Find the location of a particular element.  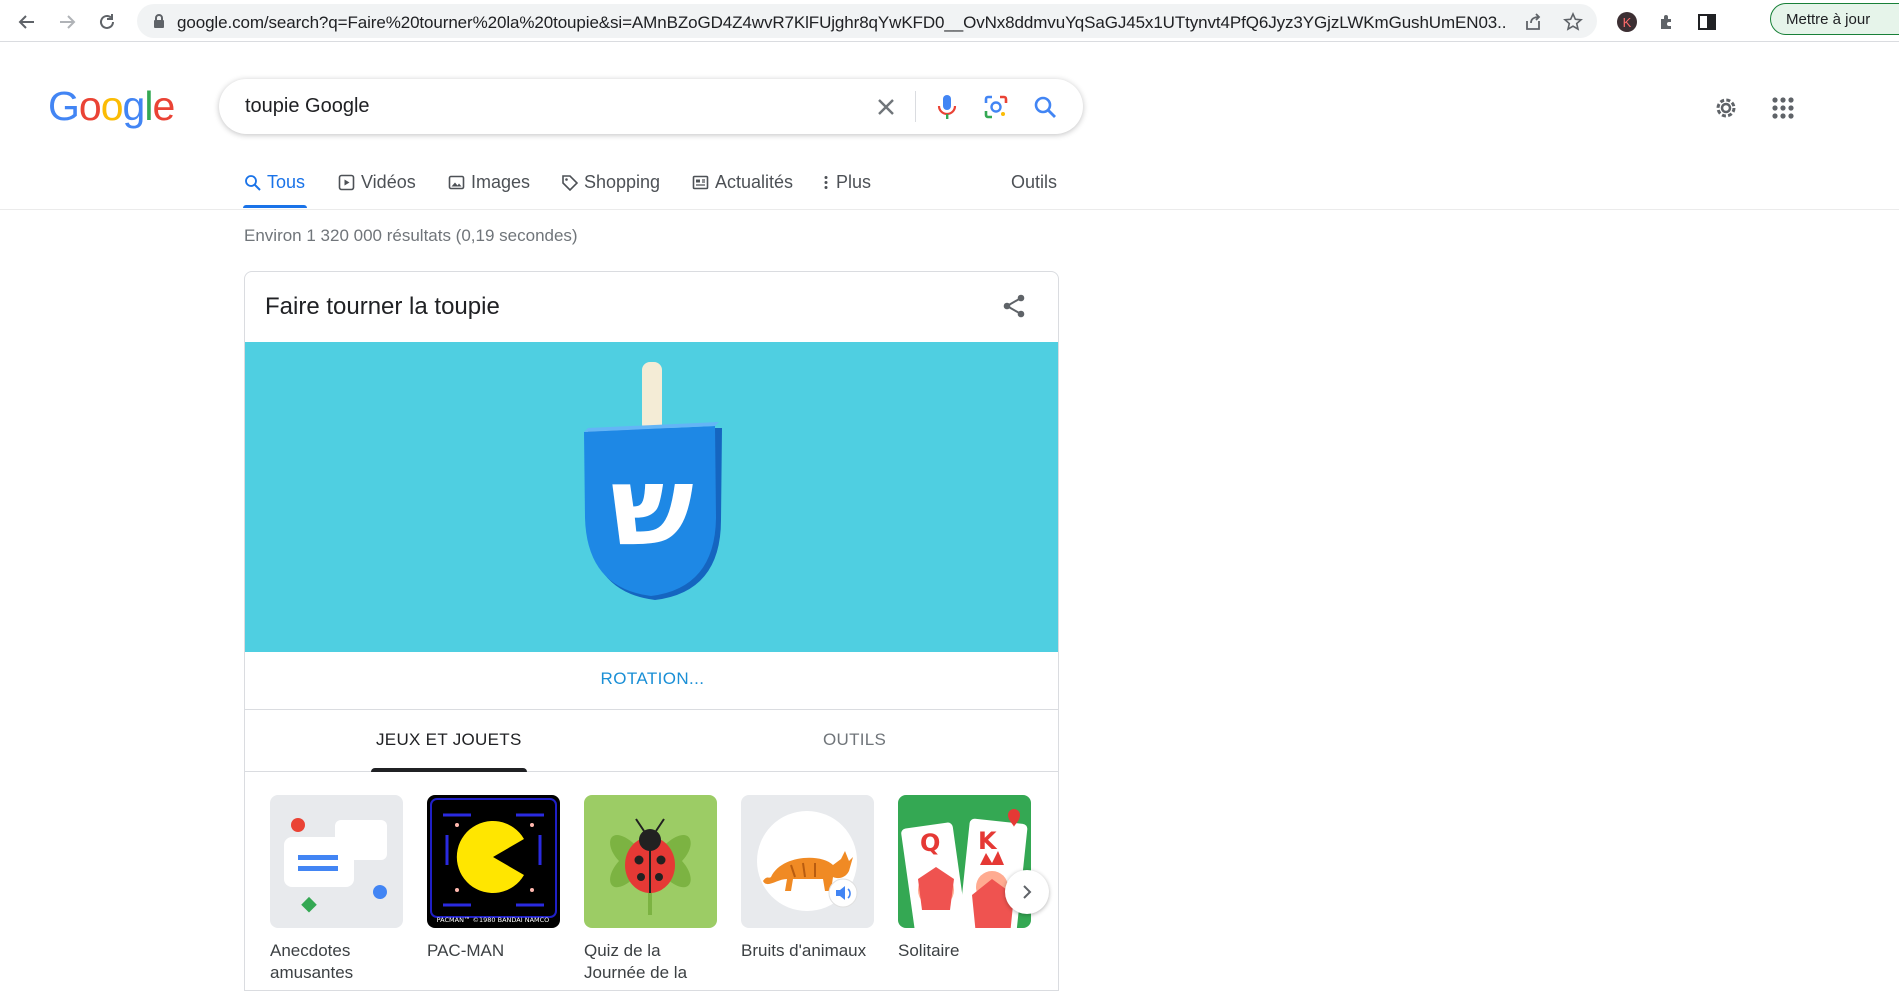

card-title: Faire tourner la toupie is located at coordinates (382, 306).